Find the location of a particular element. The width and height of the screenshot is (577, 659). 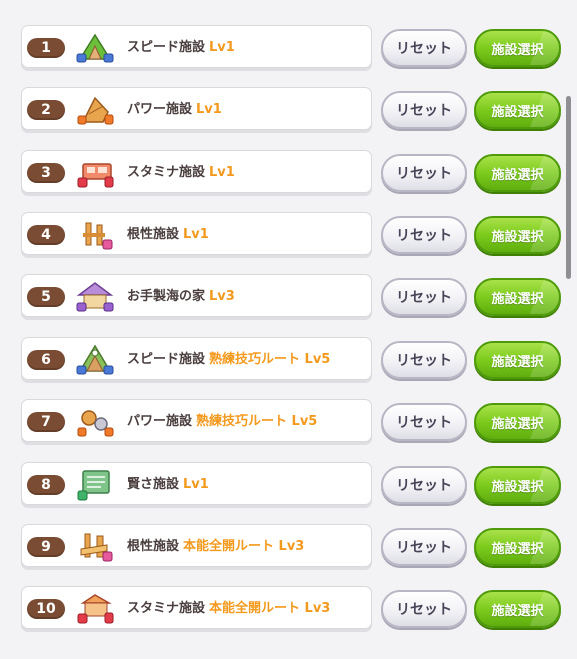

slot-number-badge: 6 is located at coordinates (46, 360).